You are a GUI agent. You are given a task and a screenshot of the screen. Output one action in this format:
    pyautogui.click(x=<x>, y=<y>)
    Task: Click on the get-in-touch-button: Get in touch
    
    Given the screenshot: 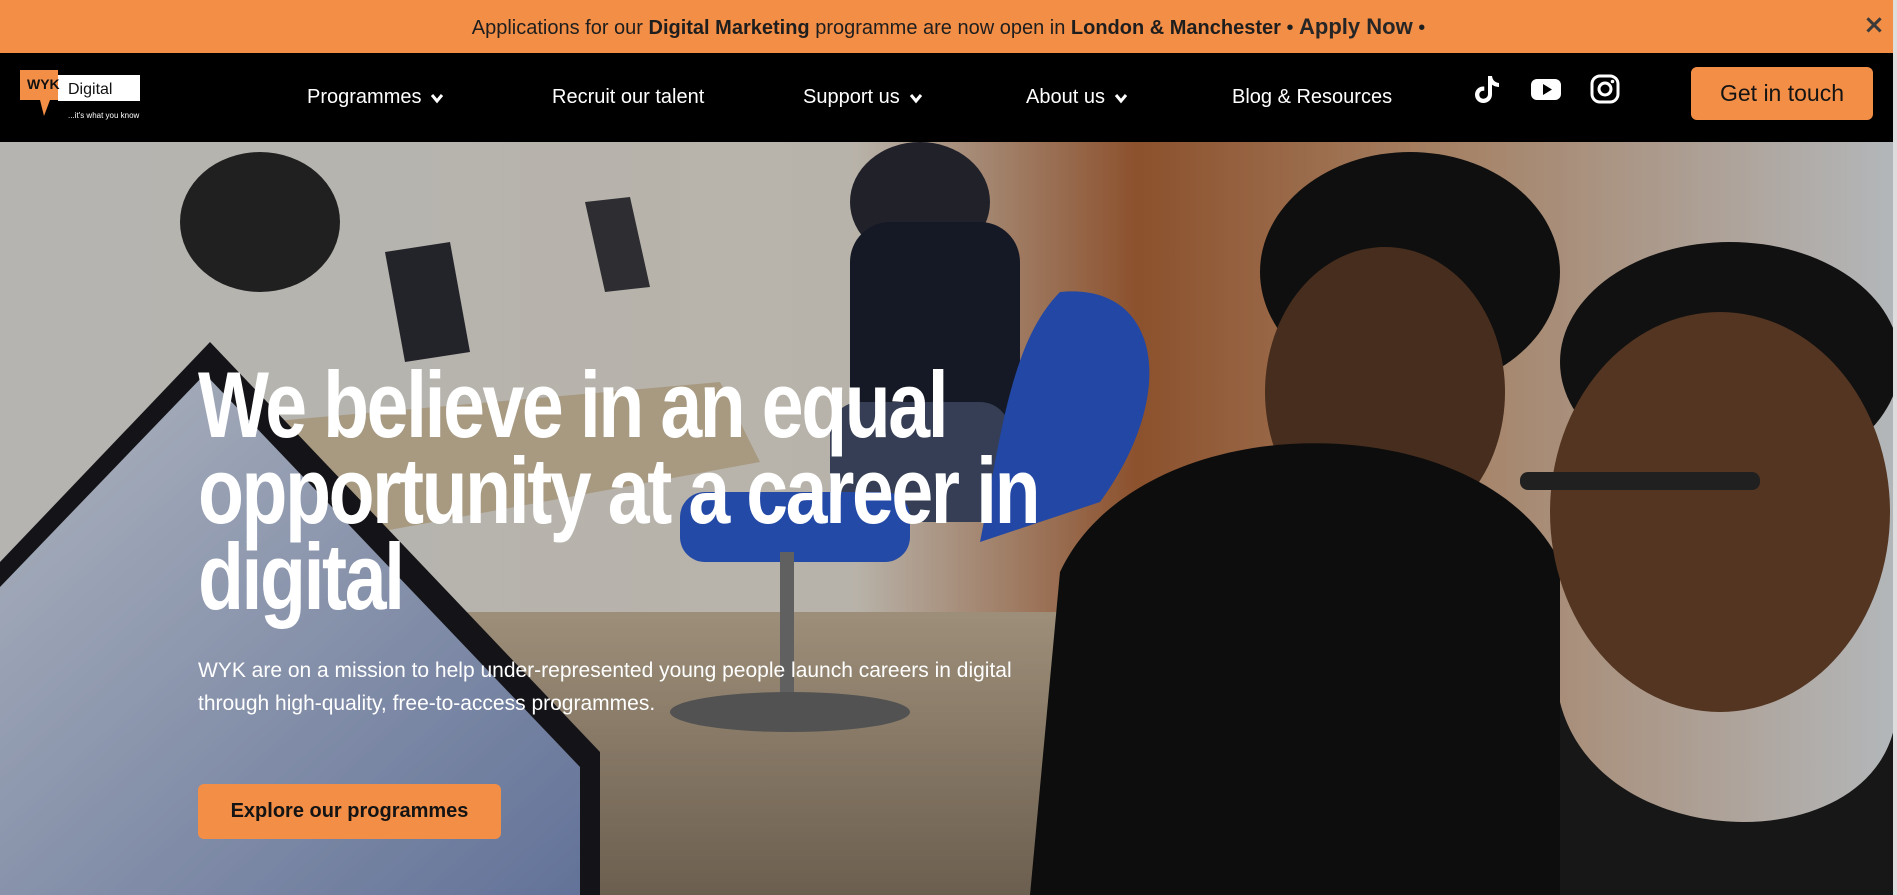 What is the action you would take?
    pyautogui.click(x=1782, y=93)
    